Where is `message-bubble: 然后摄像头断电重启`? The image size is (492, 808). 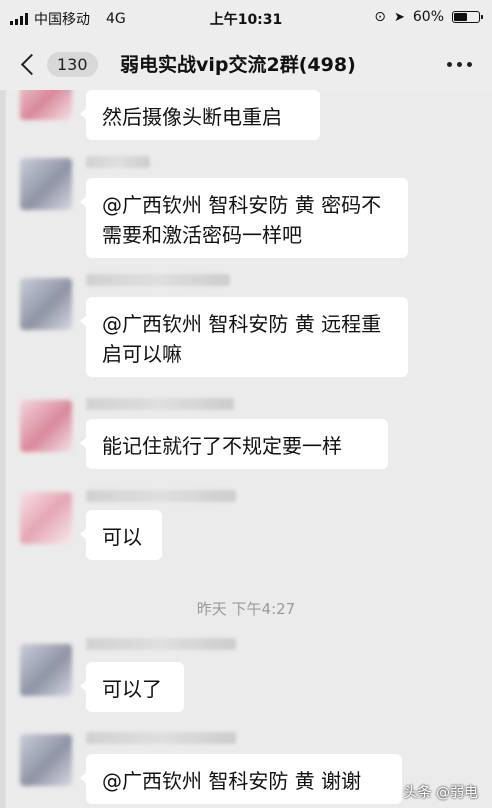
message-bubble: 然后摄像头断电重启 is located at coordinates (200, 115).